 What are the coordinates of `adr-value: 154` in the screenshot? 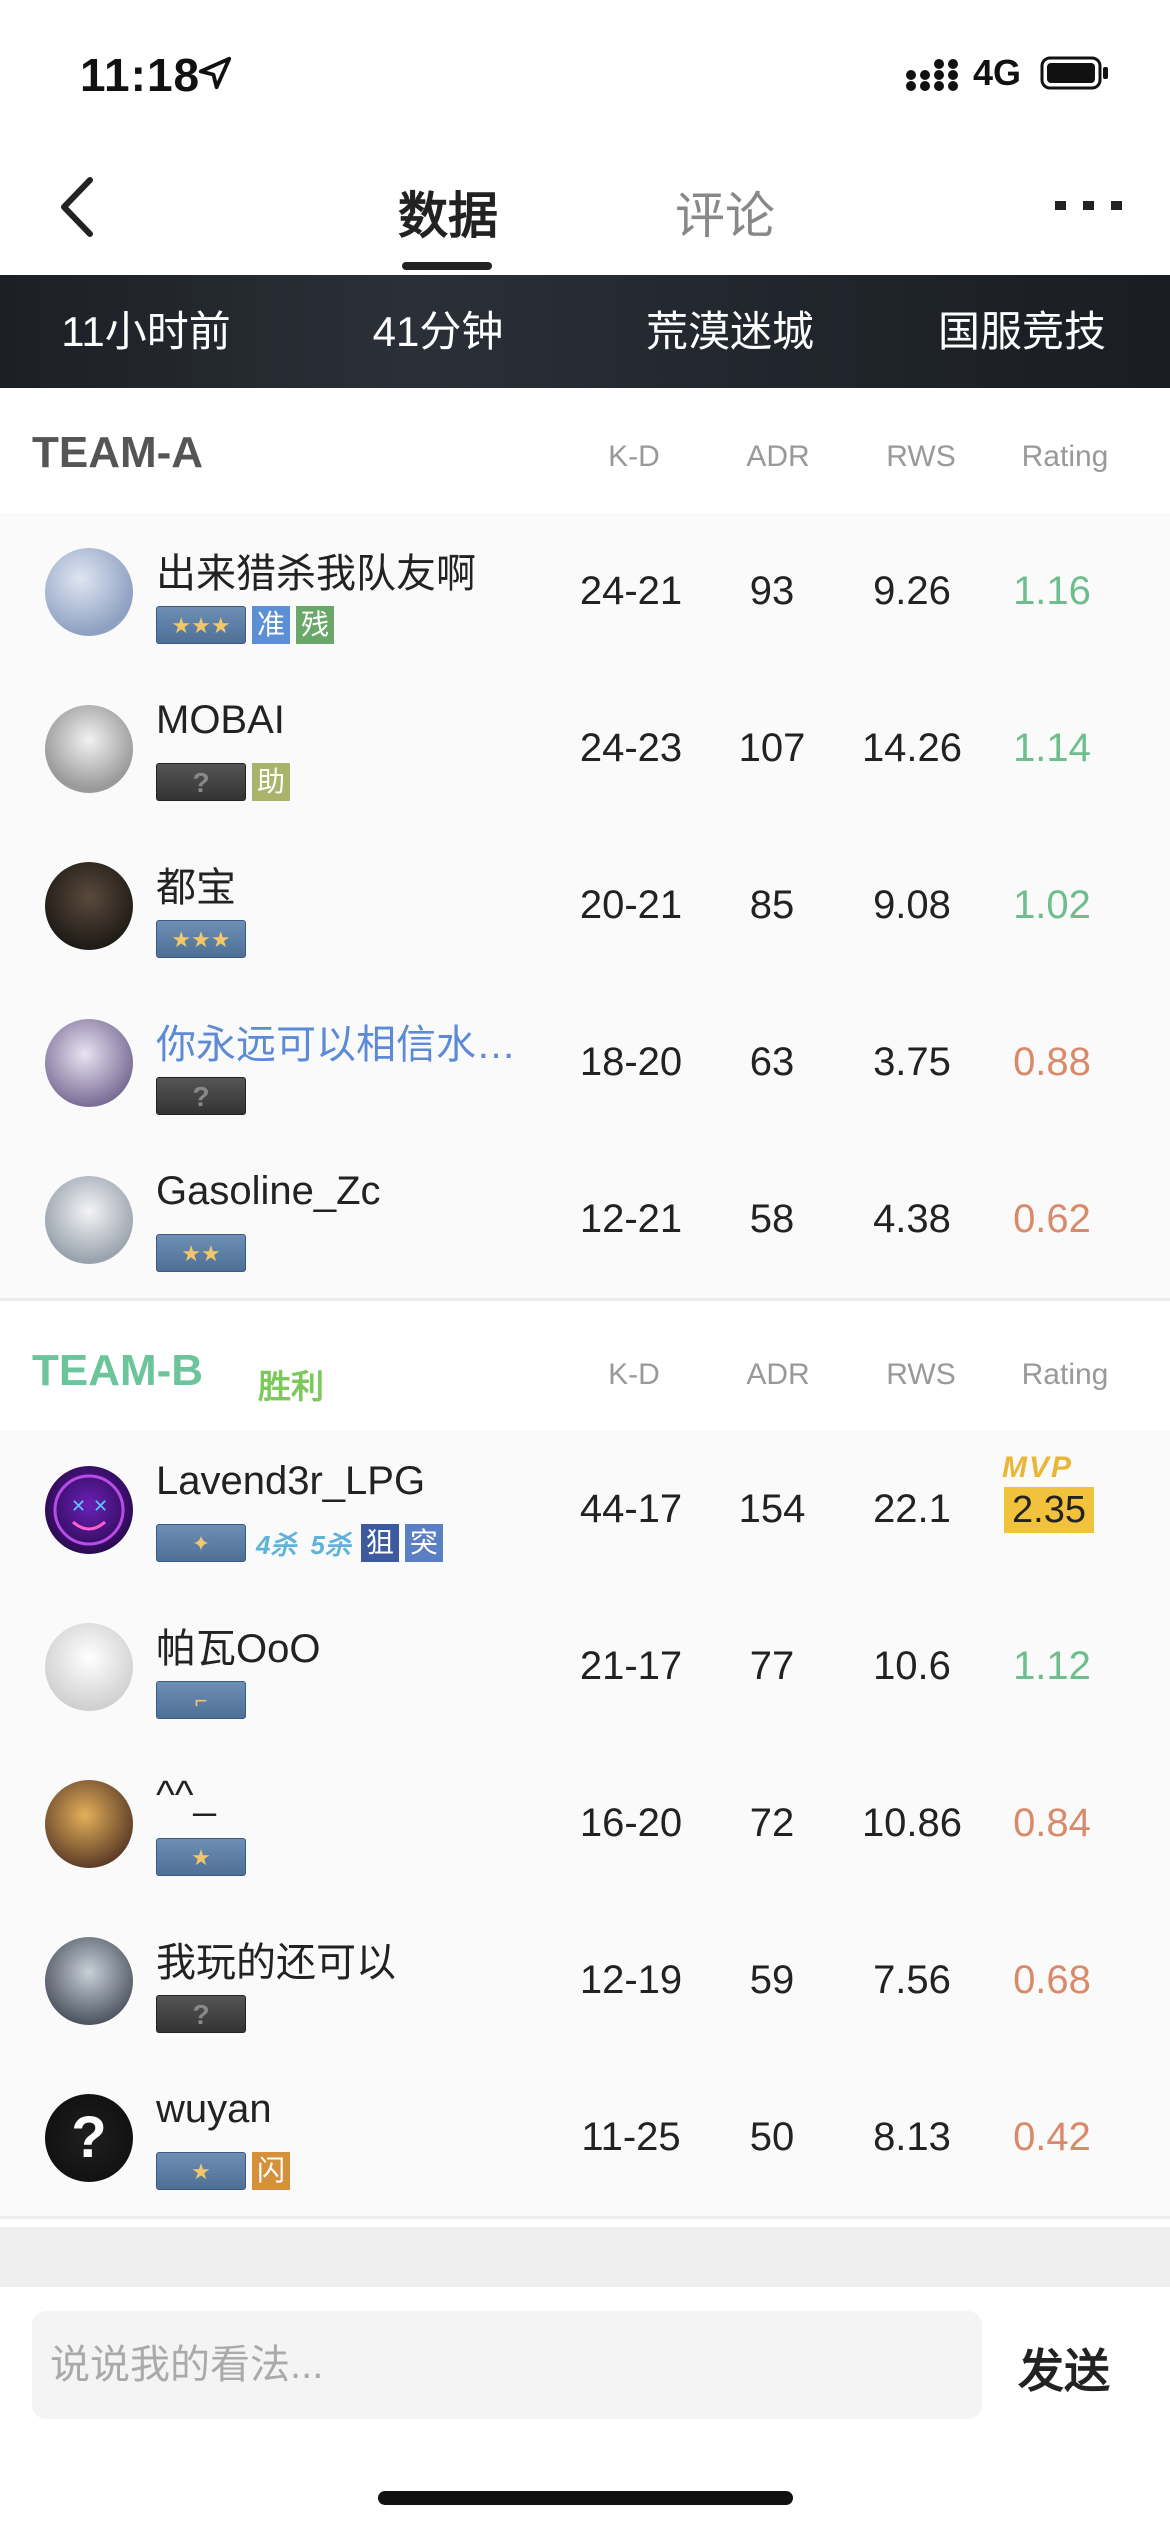 It's located at (772, 1509).